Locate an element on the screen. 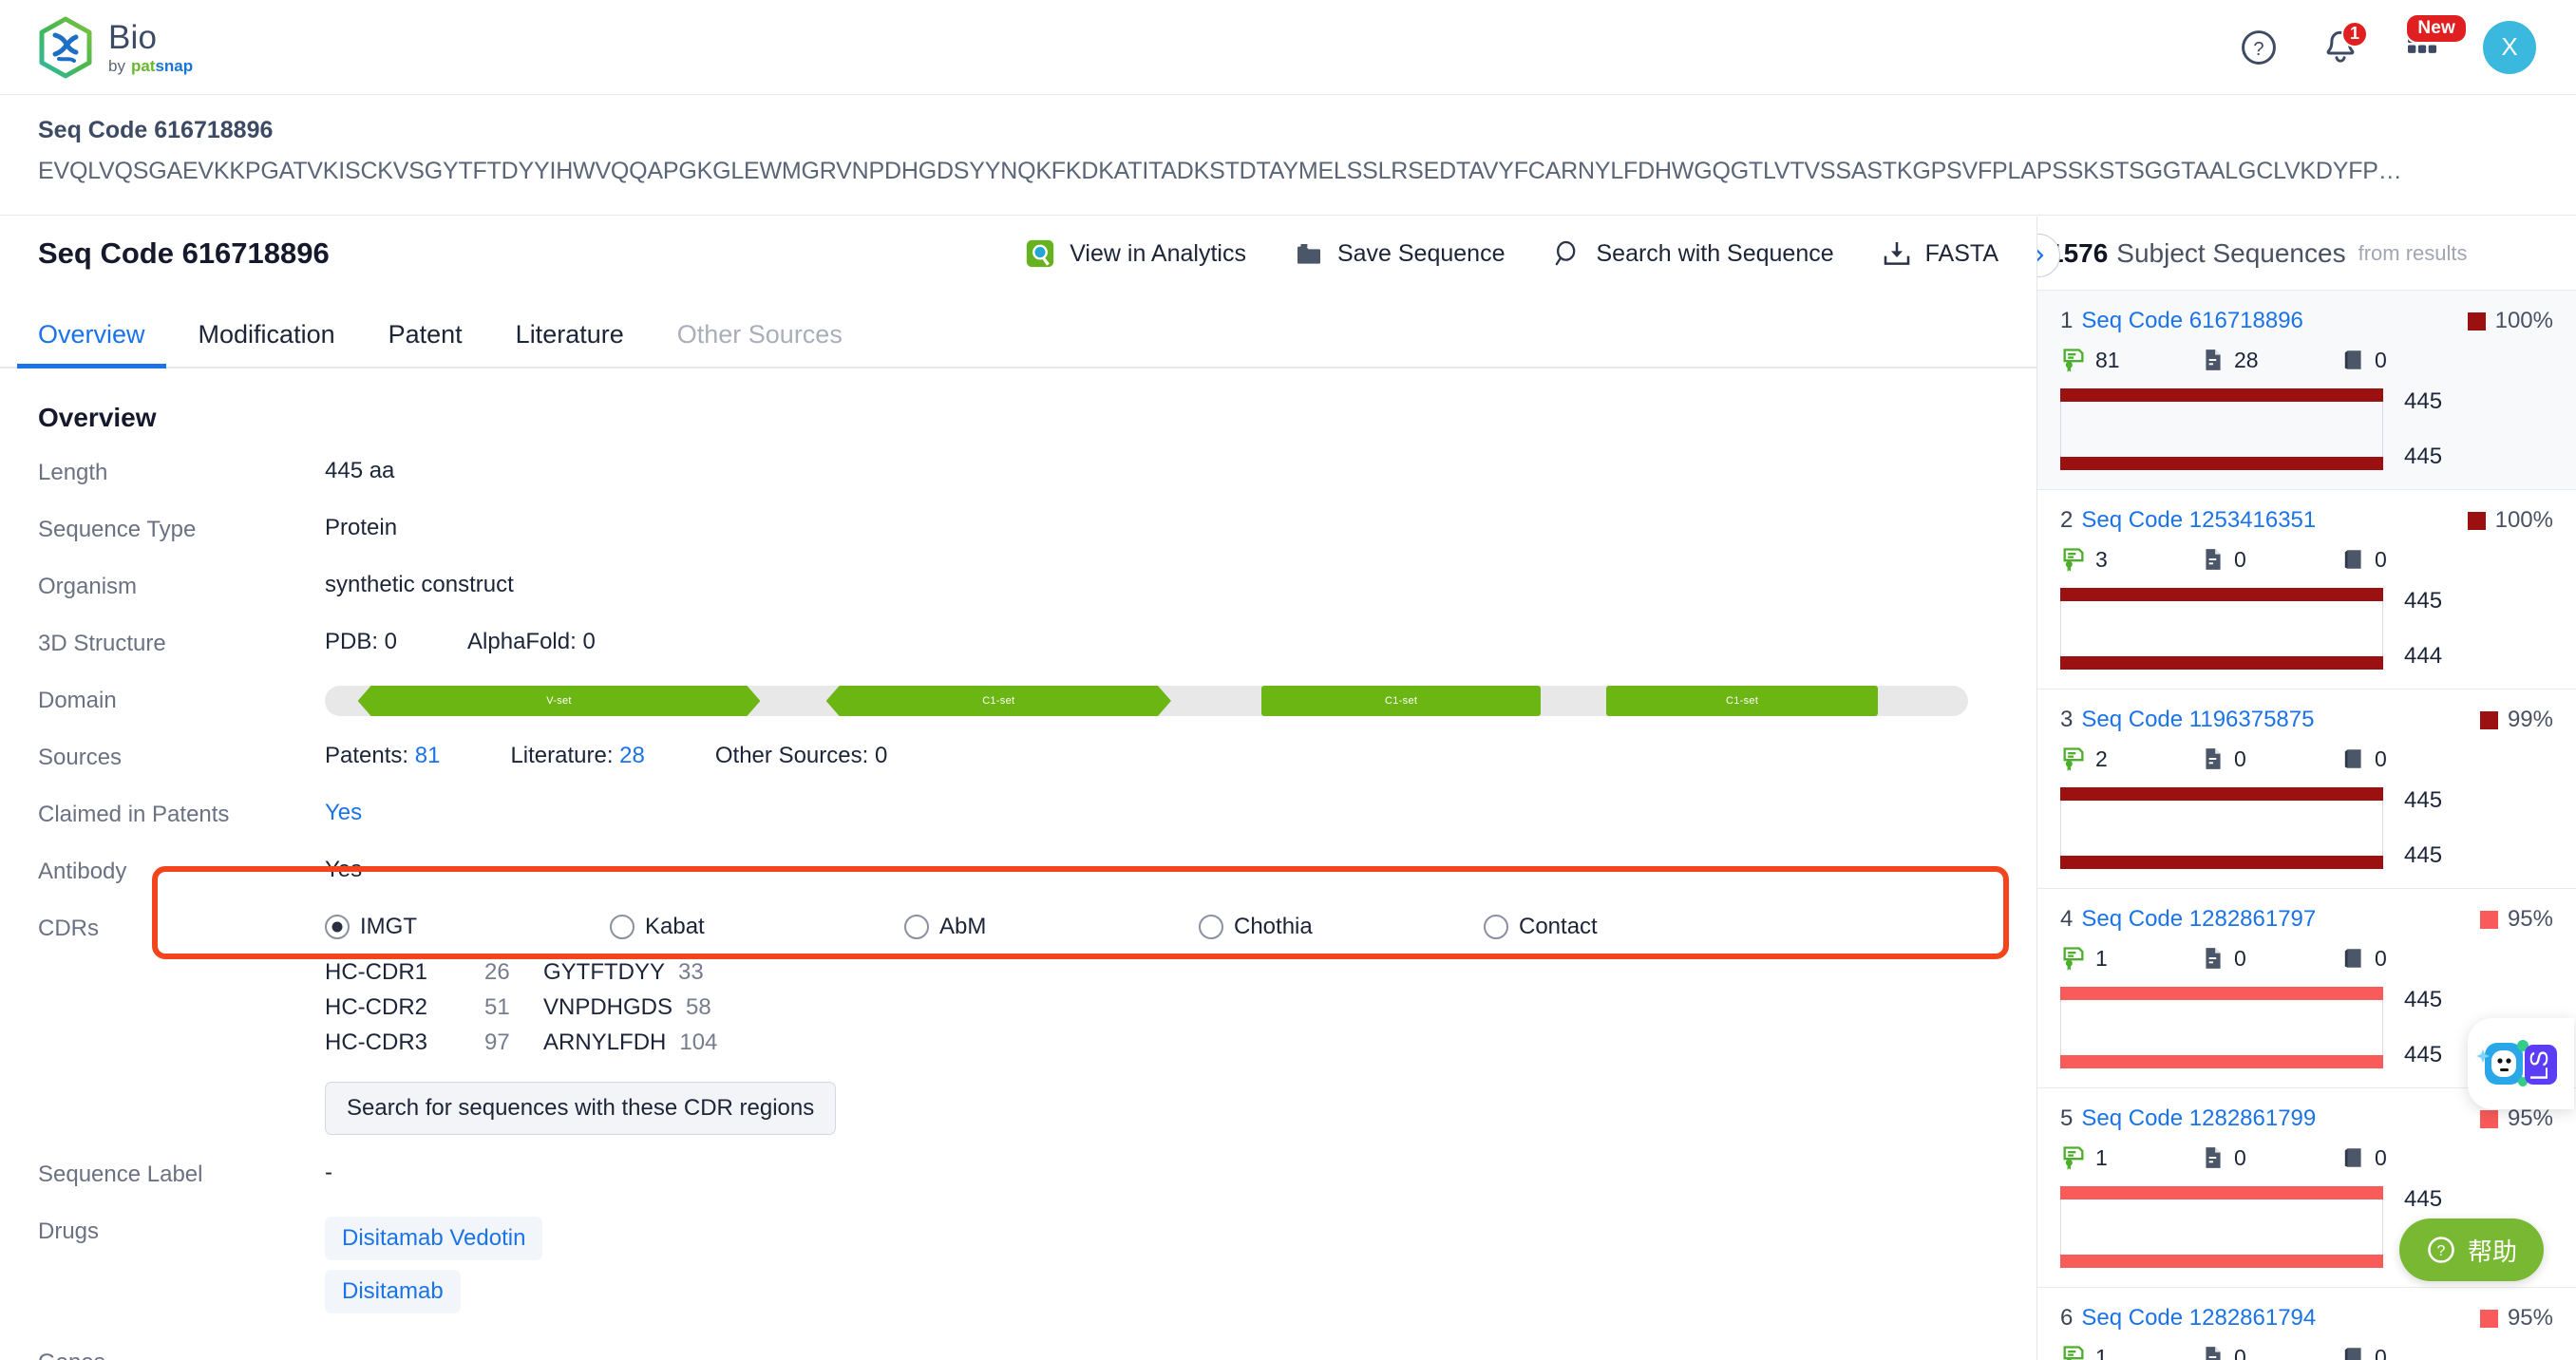 The image size is (2576, 1360). drug-chip-list: Disitamab Vedotin Disitamab is located at coordinates (434, 1270).